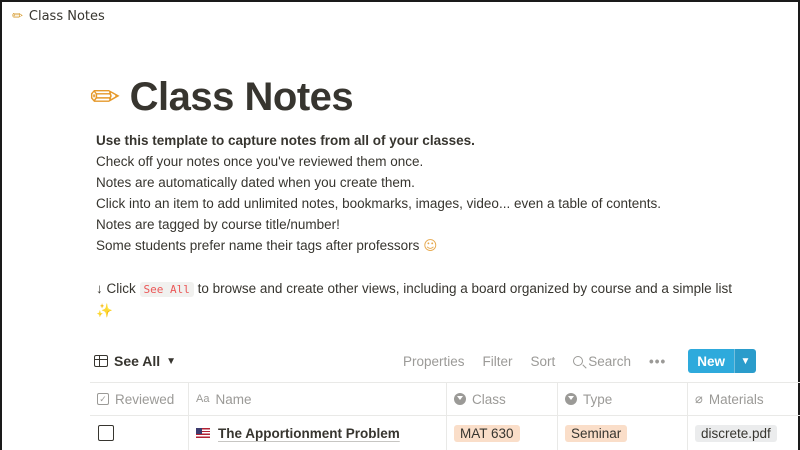  What do you see at coordinates (101, 361) in the screenshot?
I see `table-icon` at bounding box center [101, 361].